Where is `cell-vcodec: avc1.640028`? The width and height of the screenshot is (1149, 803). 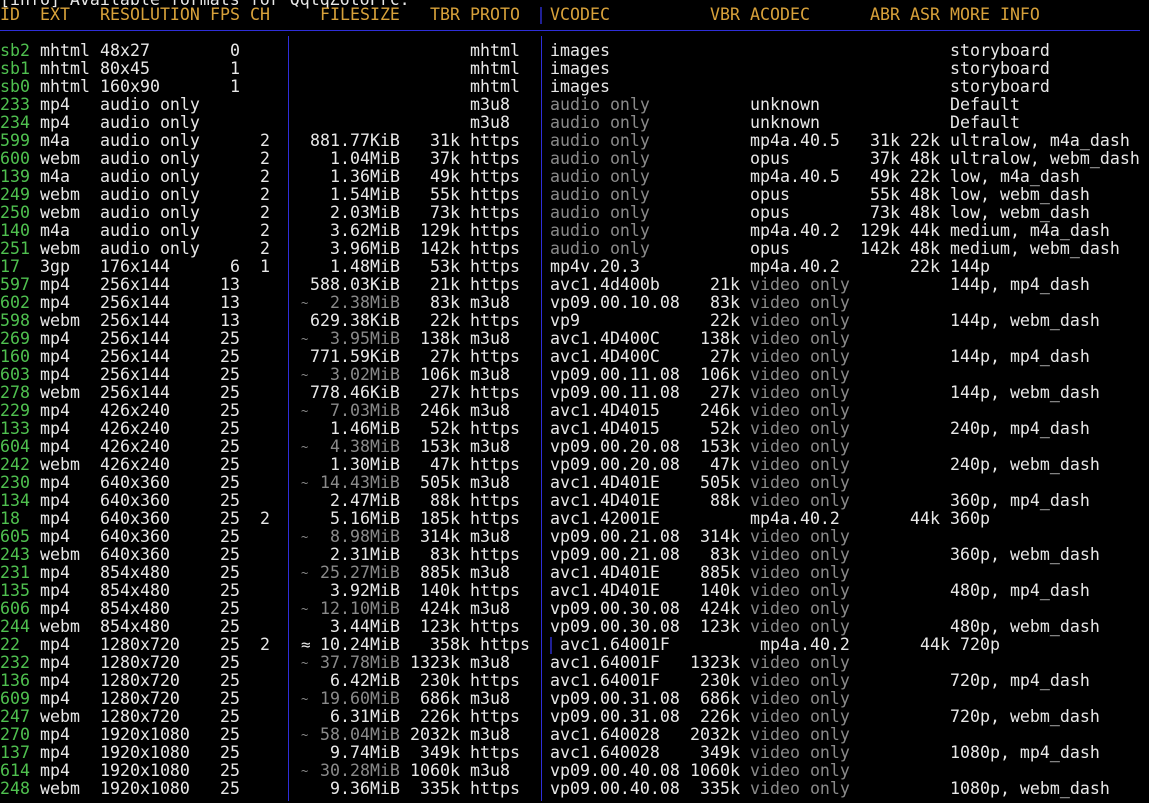 cell-vcodec: avc1.640028 is located at coordinates (605, 752).